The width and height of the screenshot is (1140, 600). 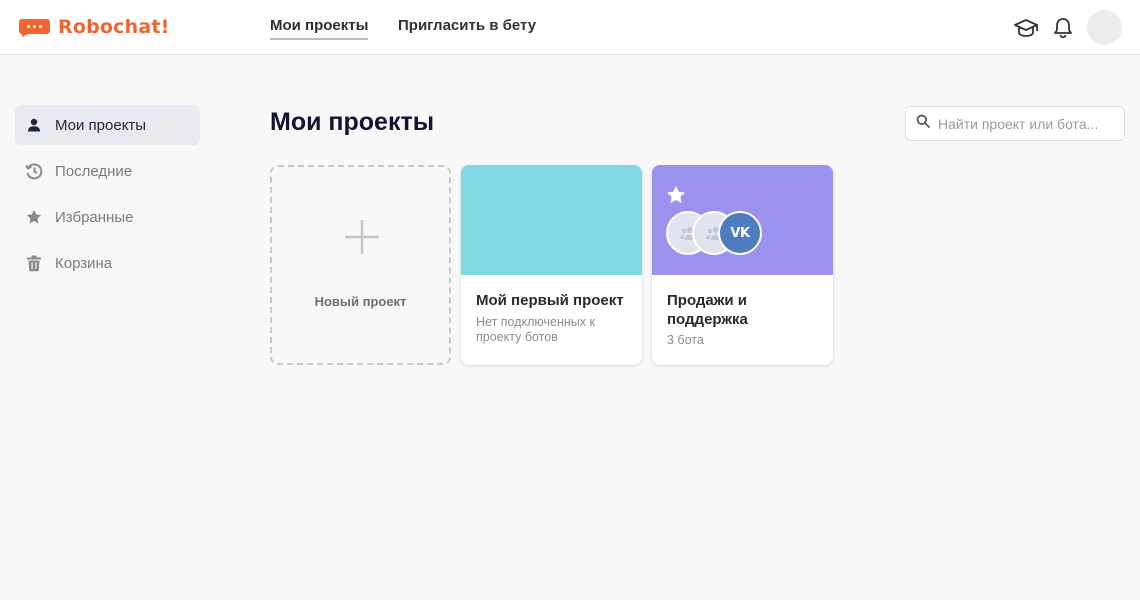 I want to click on project-subtitle: 3 бота, so click(x=685, y=340).